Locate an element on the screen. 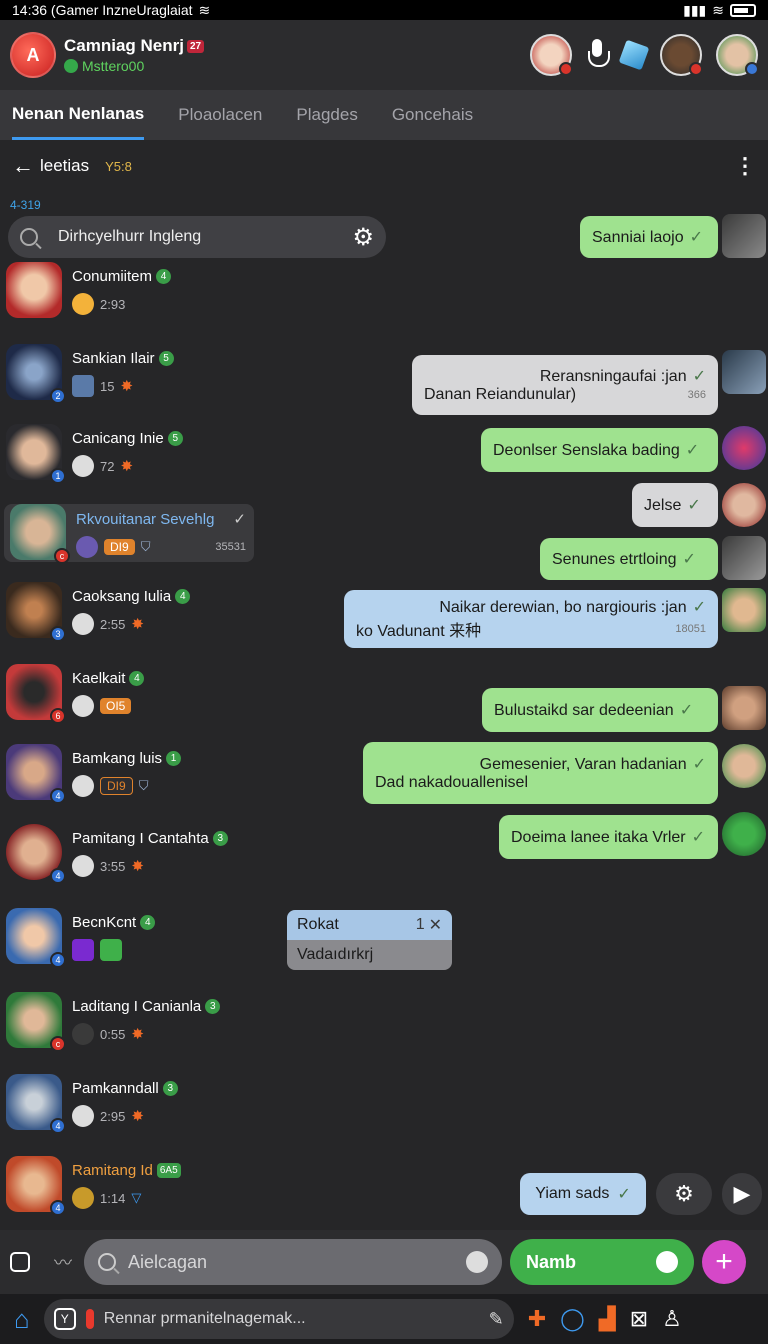  rokat-subtitle: Vadaıdırkrj is located at coordinates (335, 954).